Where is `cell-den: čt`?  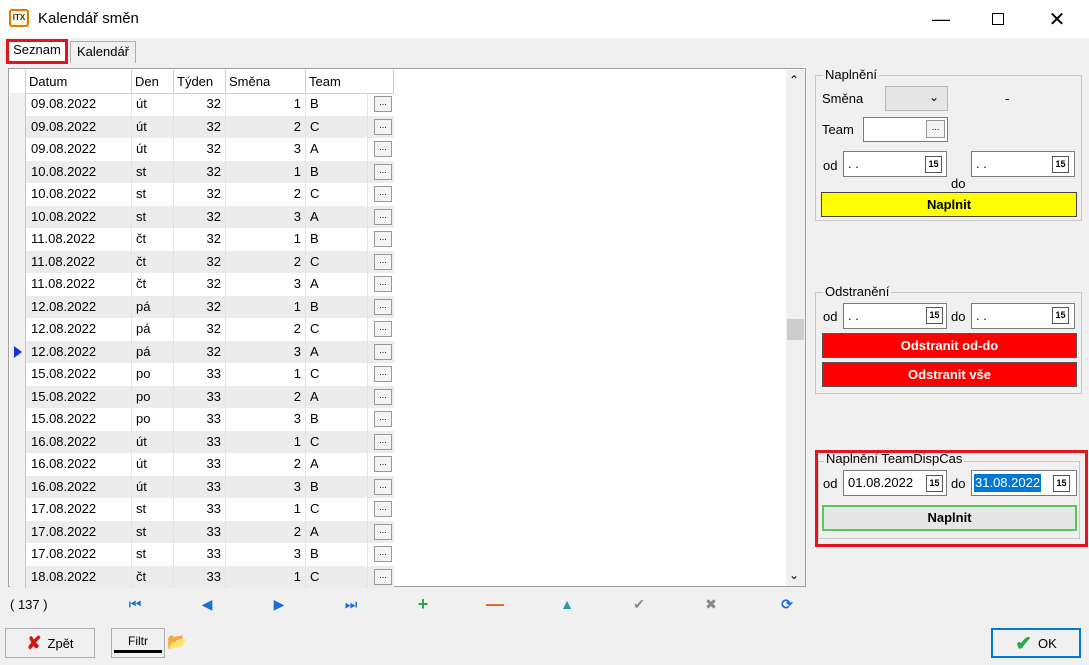 cell-den: čt is located at coordinates (153, 284).